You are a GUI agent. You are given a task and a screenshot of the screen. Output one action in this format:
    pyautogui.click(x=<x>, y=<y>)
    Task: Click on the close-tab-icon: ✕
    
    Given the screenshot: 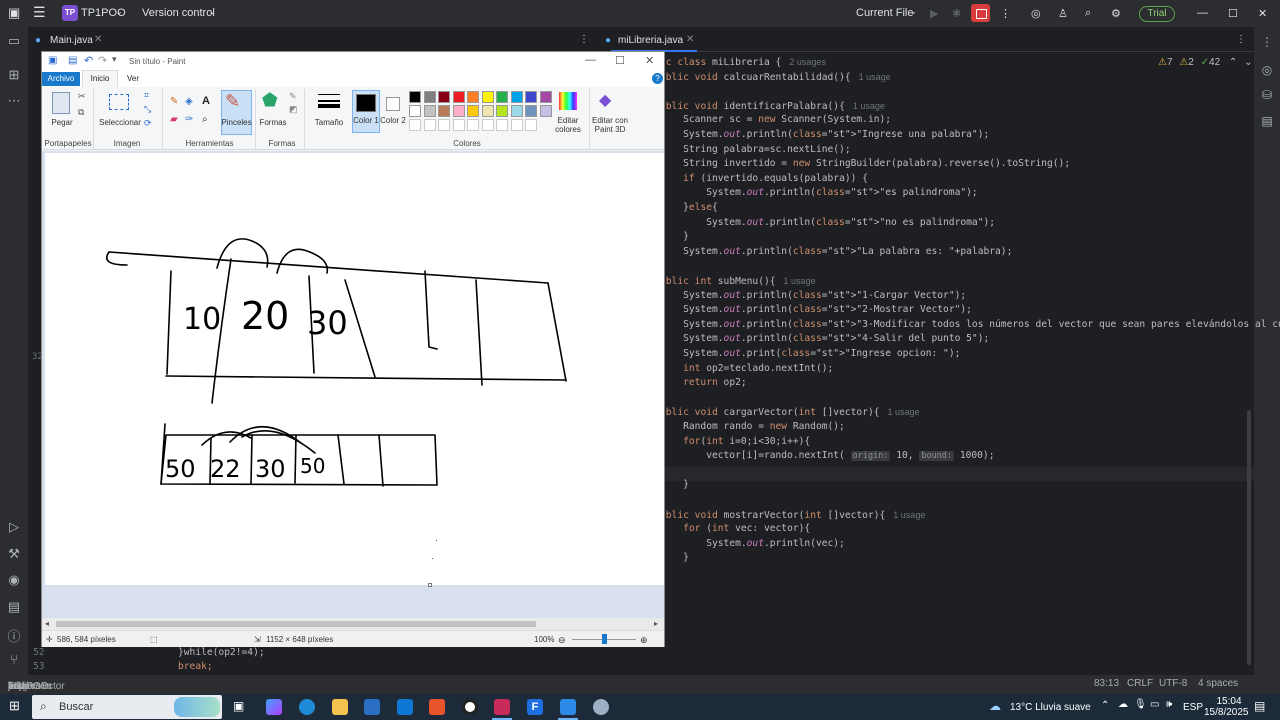 What is the action you would take?
    pyautogui.click(x=98, y=39)
    